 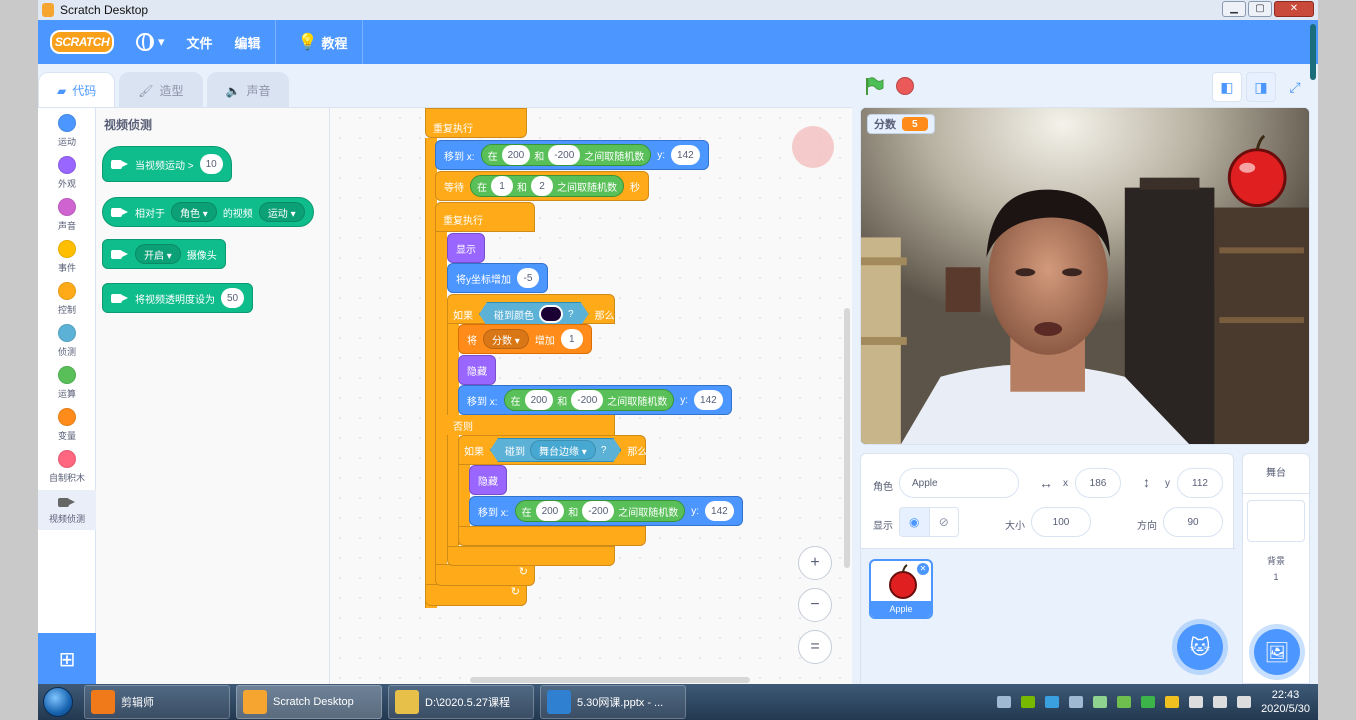 I want to click on hide-sprite-button: ⊘, so click(x=943, y=522).